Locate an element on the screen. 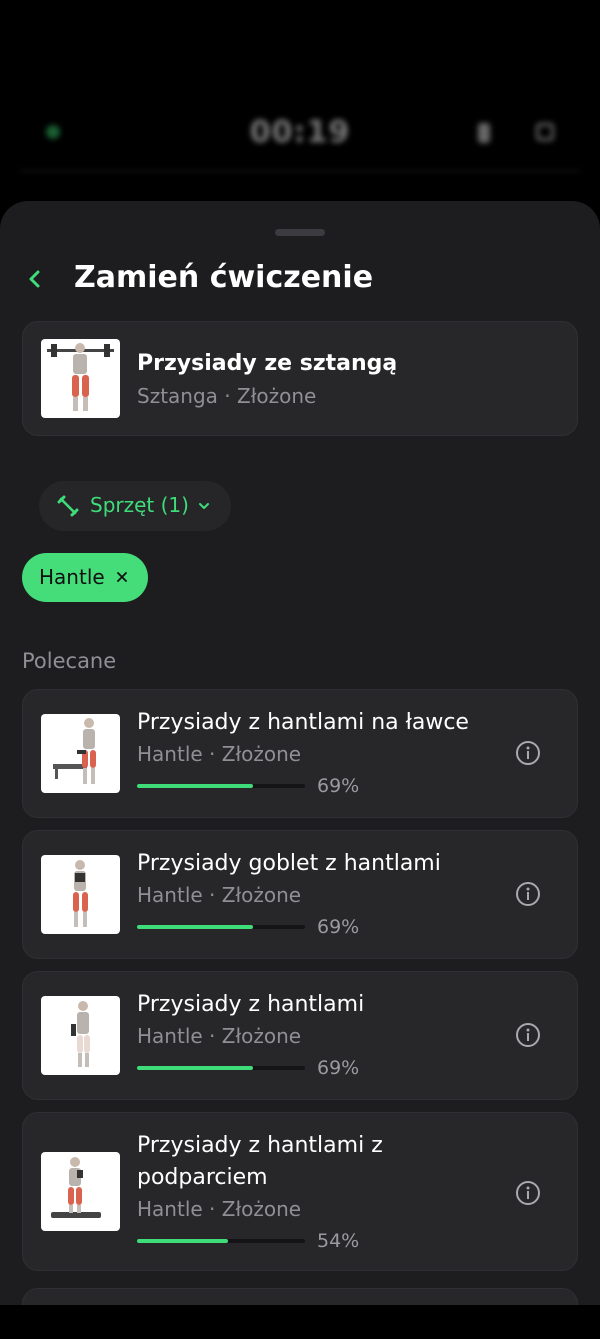 This screenshot has height=1339, width=600. supported-squat-image is located at coordinates (76, 1187).